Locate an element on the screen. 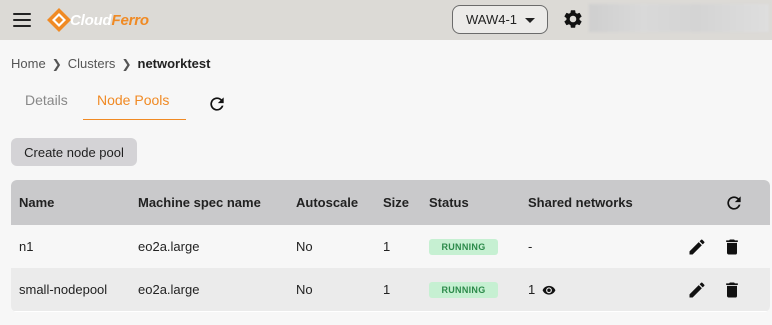 This screenshot has width=772, height=325. breadcrumb-clusters: Clusters is located at coordinates (92, 63).